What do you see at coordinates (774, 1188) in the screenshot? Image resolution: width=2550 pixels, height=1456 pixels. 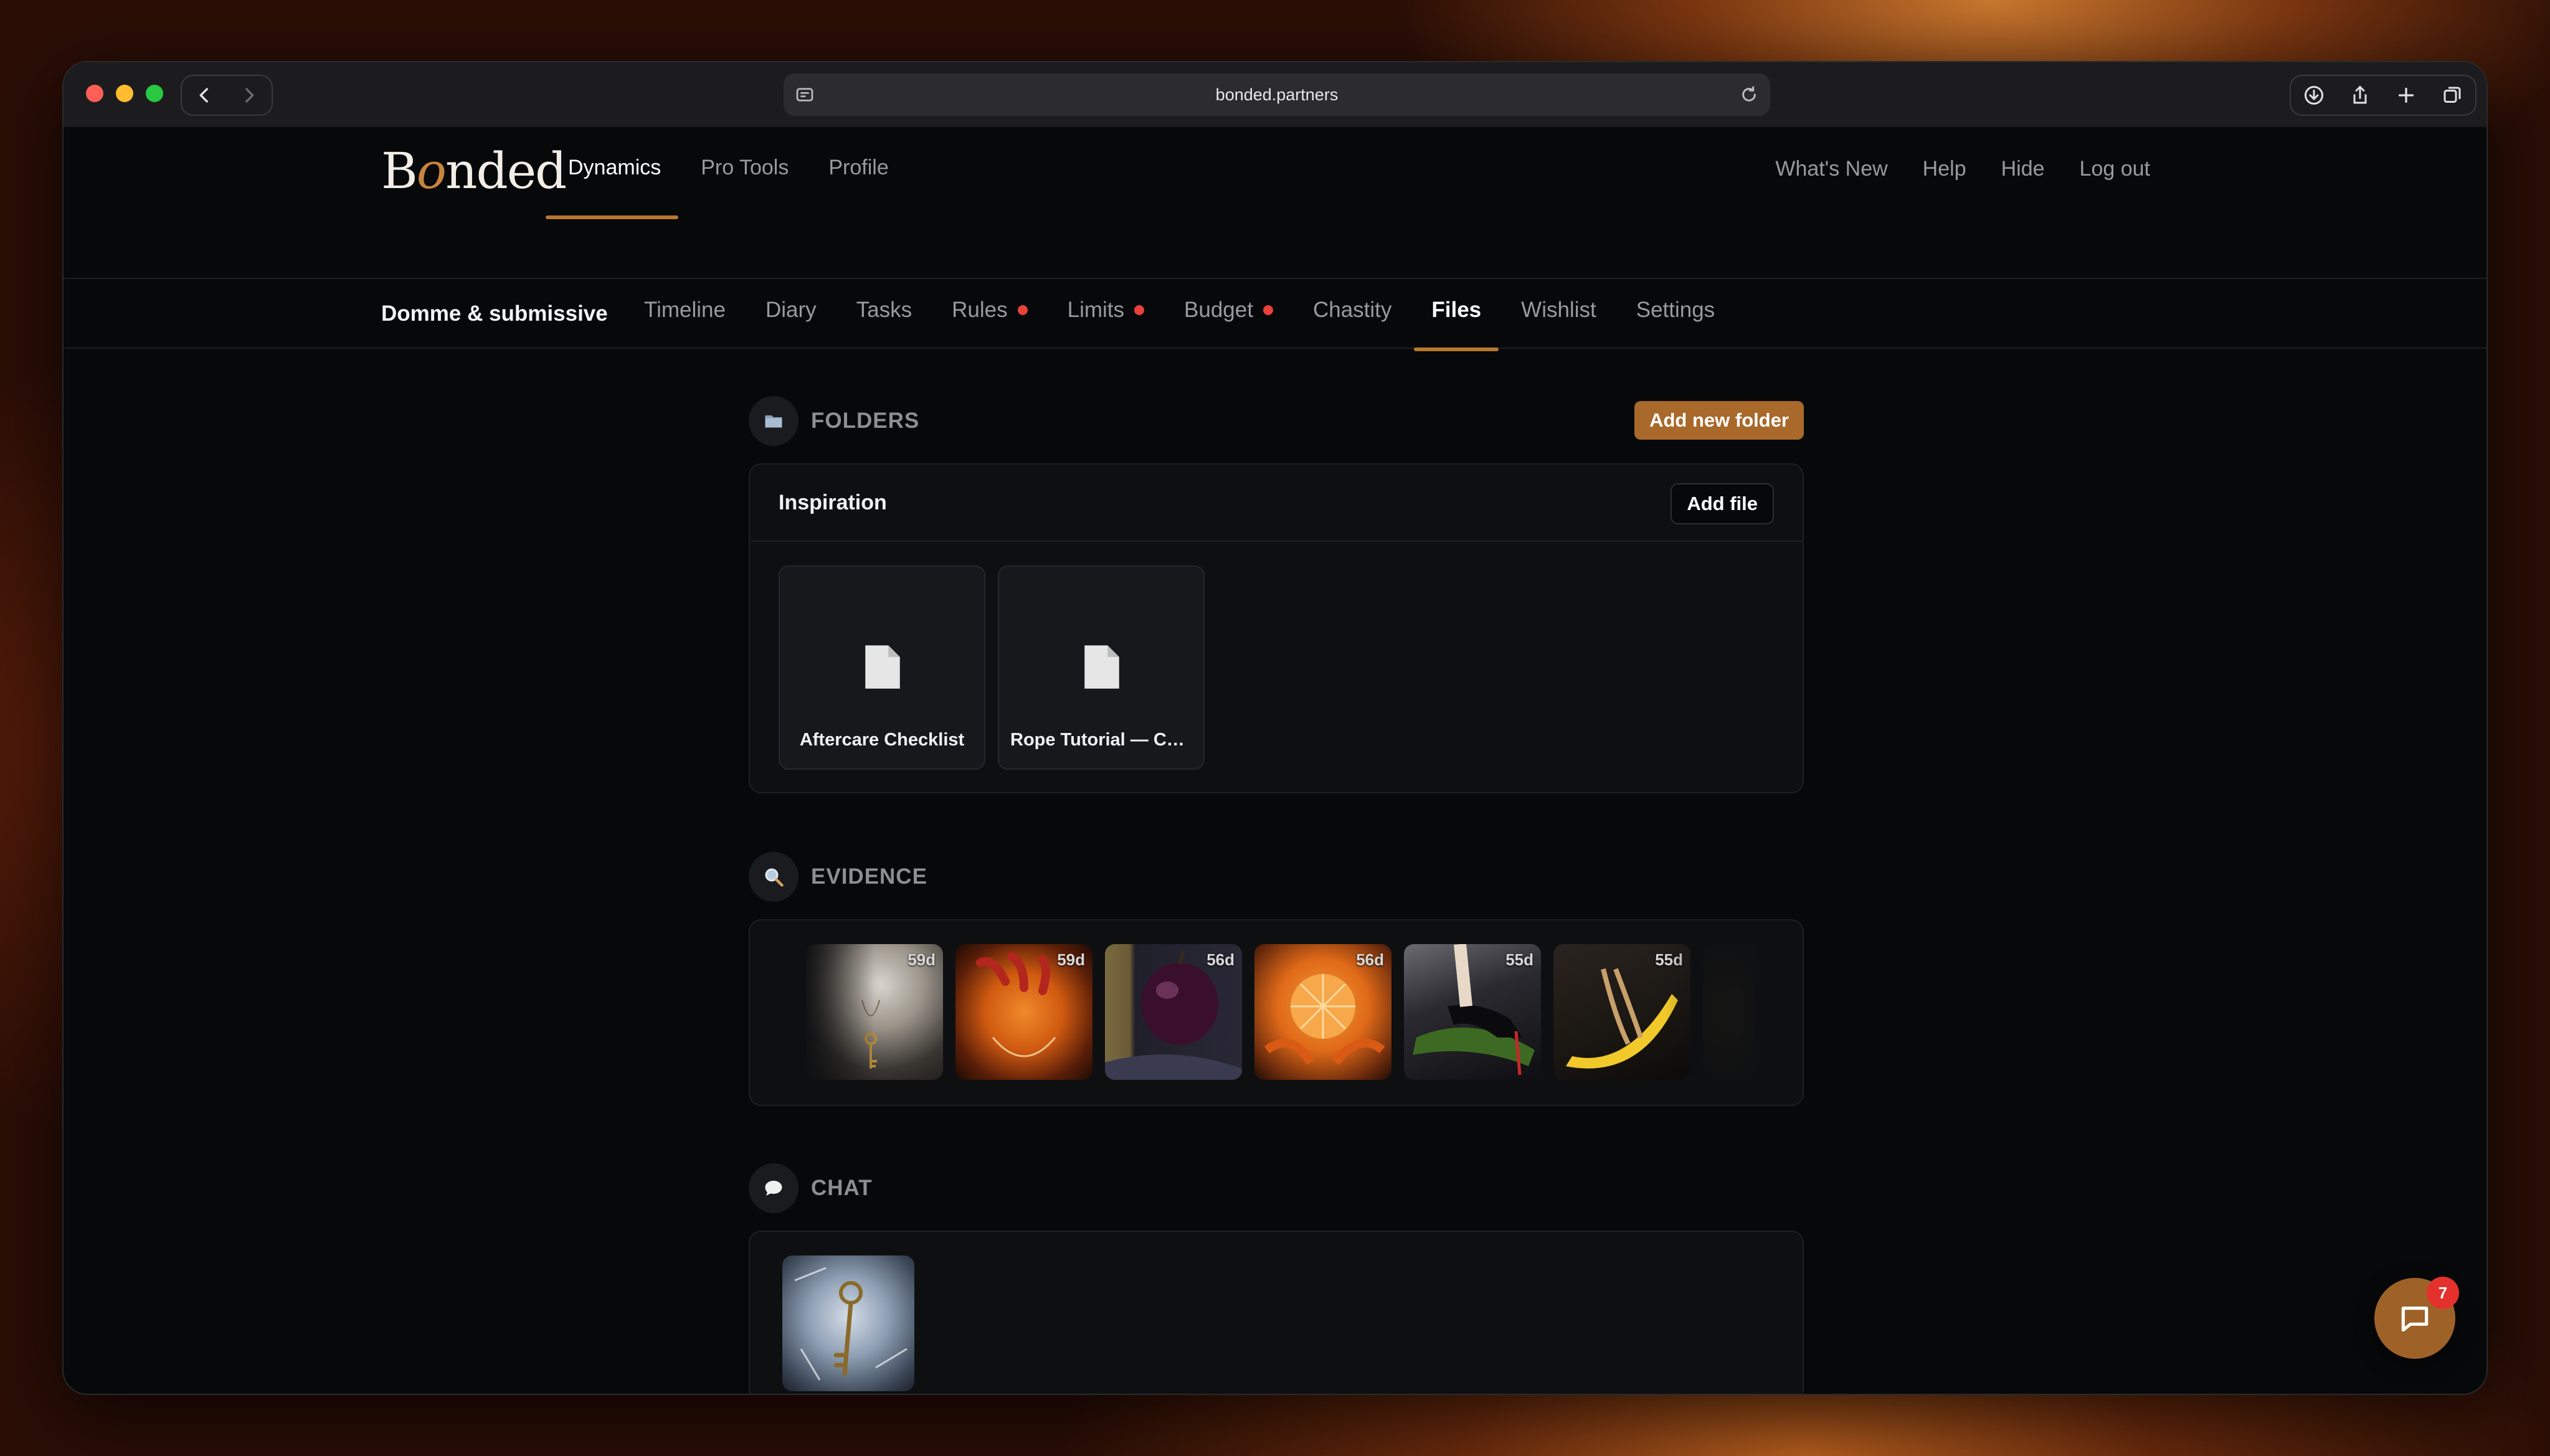 I see `speech-bubble-icon` at bounding box center [774, 1188].